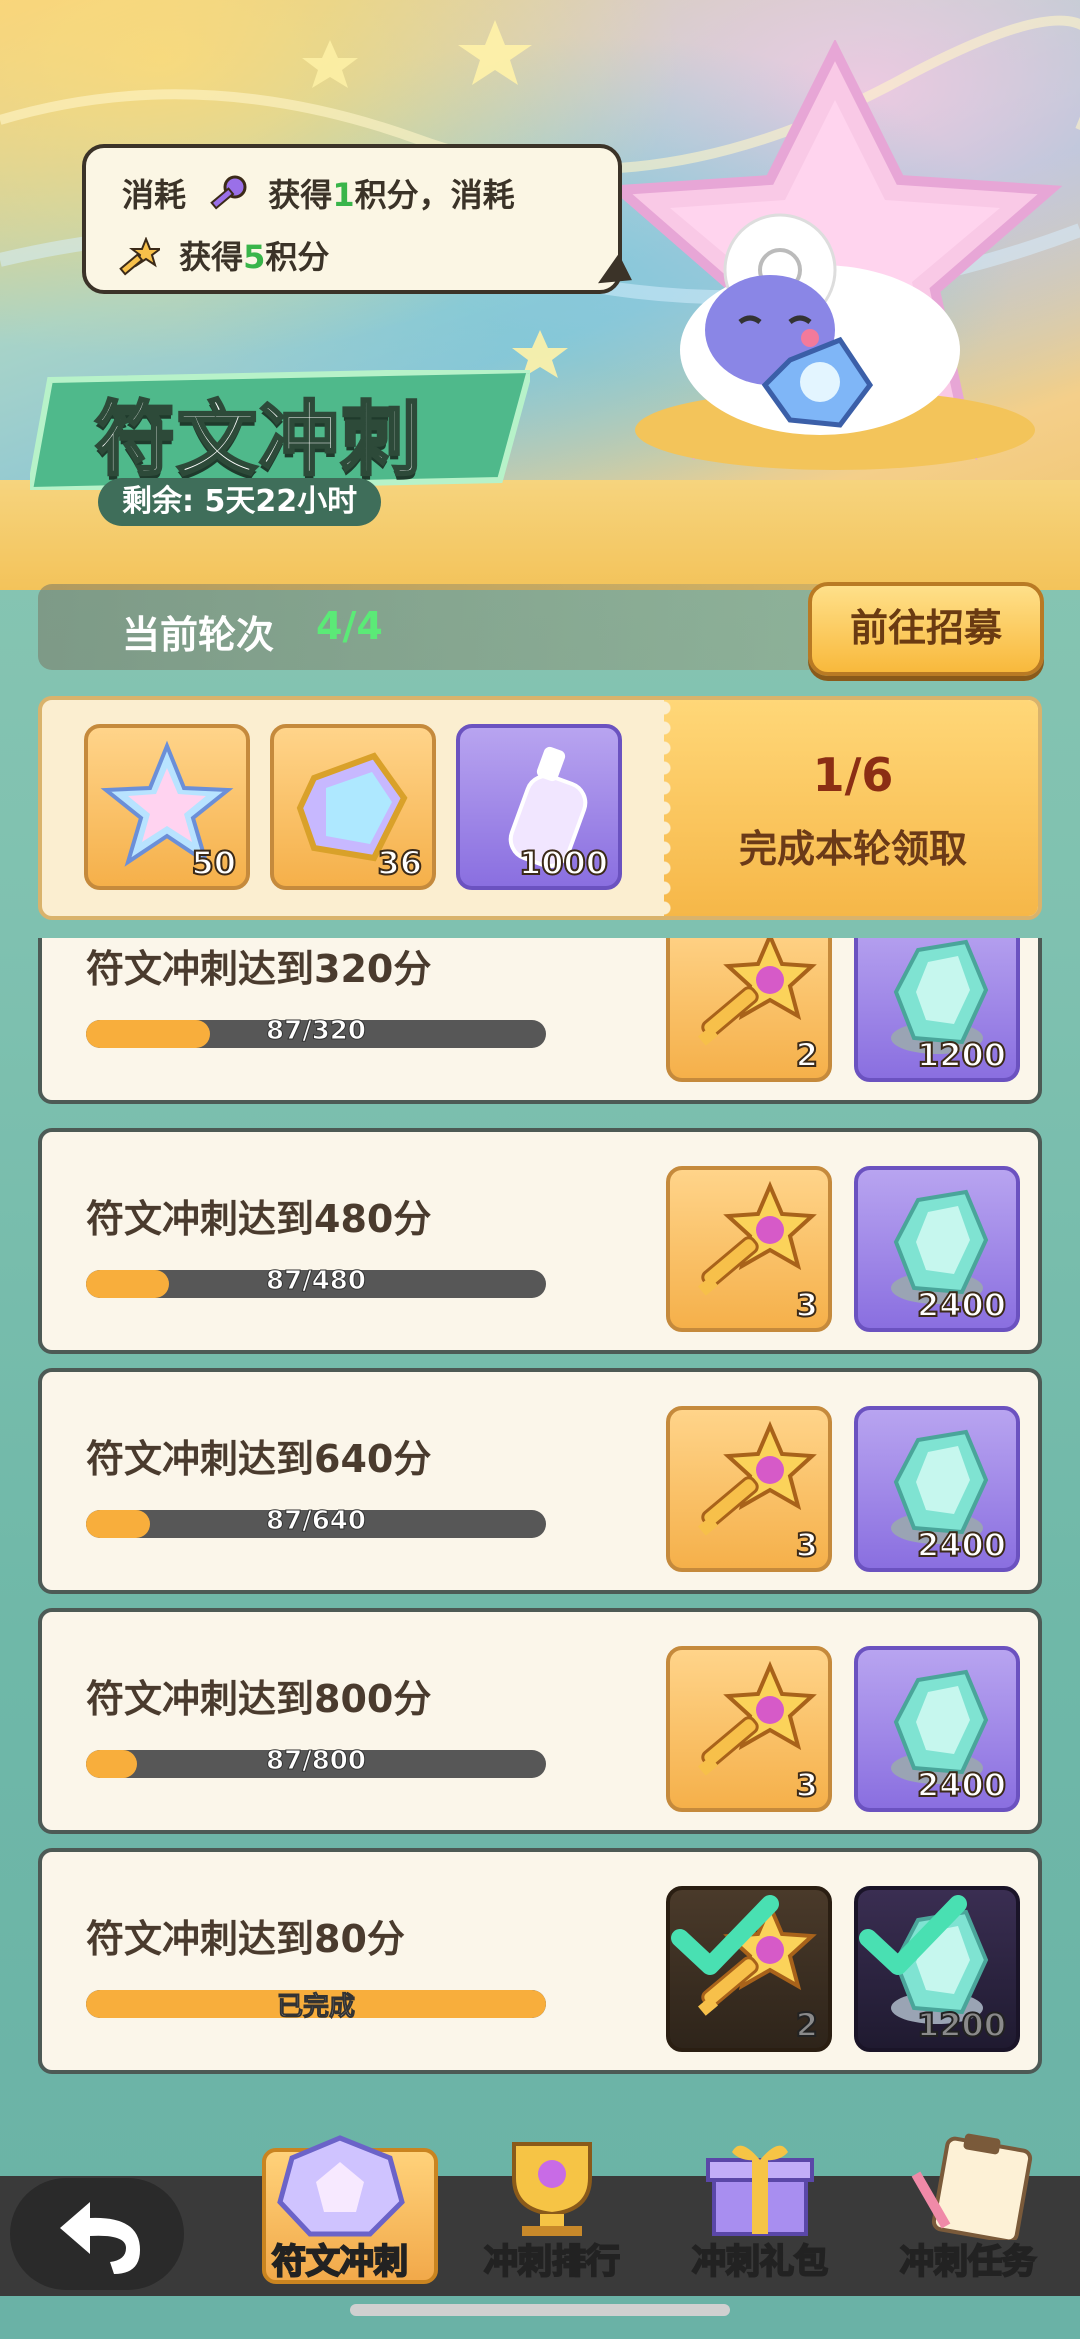  Describe the element at coordinates (258, 440) in the screenshot. I see `event-title: 符文冲刺` at that location.